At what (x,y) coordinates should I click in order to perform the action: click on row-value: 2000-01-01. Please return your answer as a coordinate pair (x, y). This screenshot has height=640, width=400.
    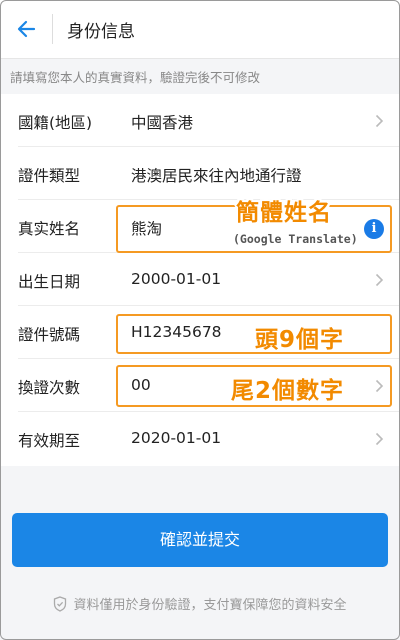
    Looking at the image, I should click on (176, 279).